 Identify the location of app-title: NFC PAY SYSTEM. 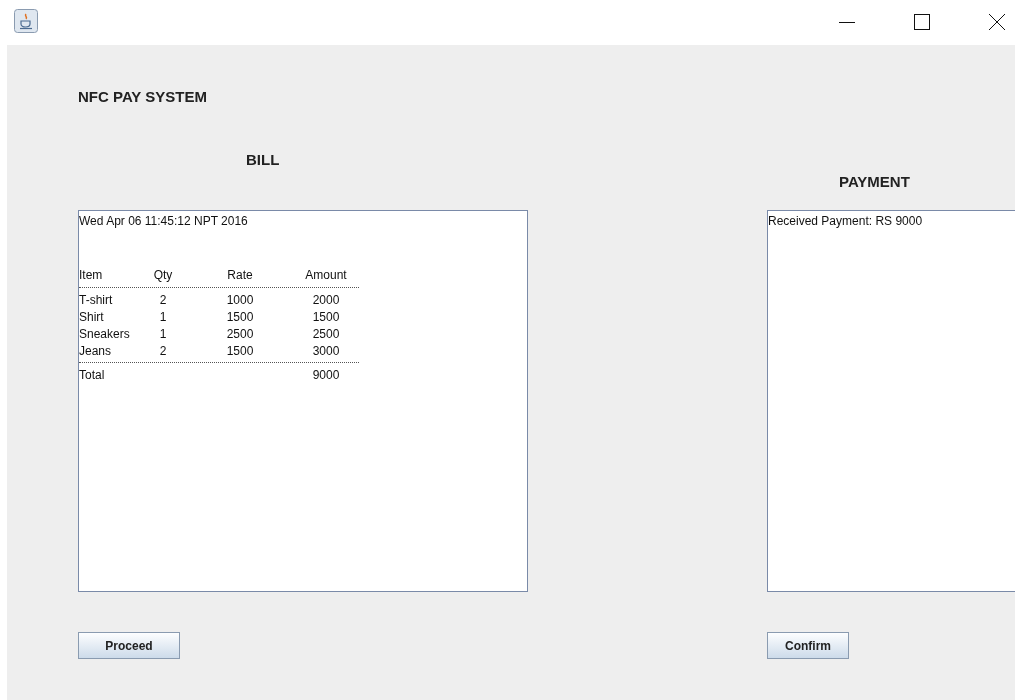
(143, 97).